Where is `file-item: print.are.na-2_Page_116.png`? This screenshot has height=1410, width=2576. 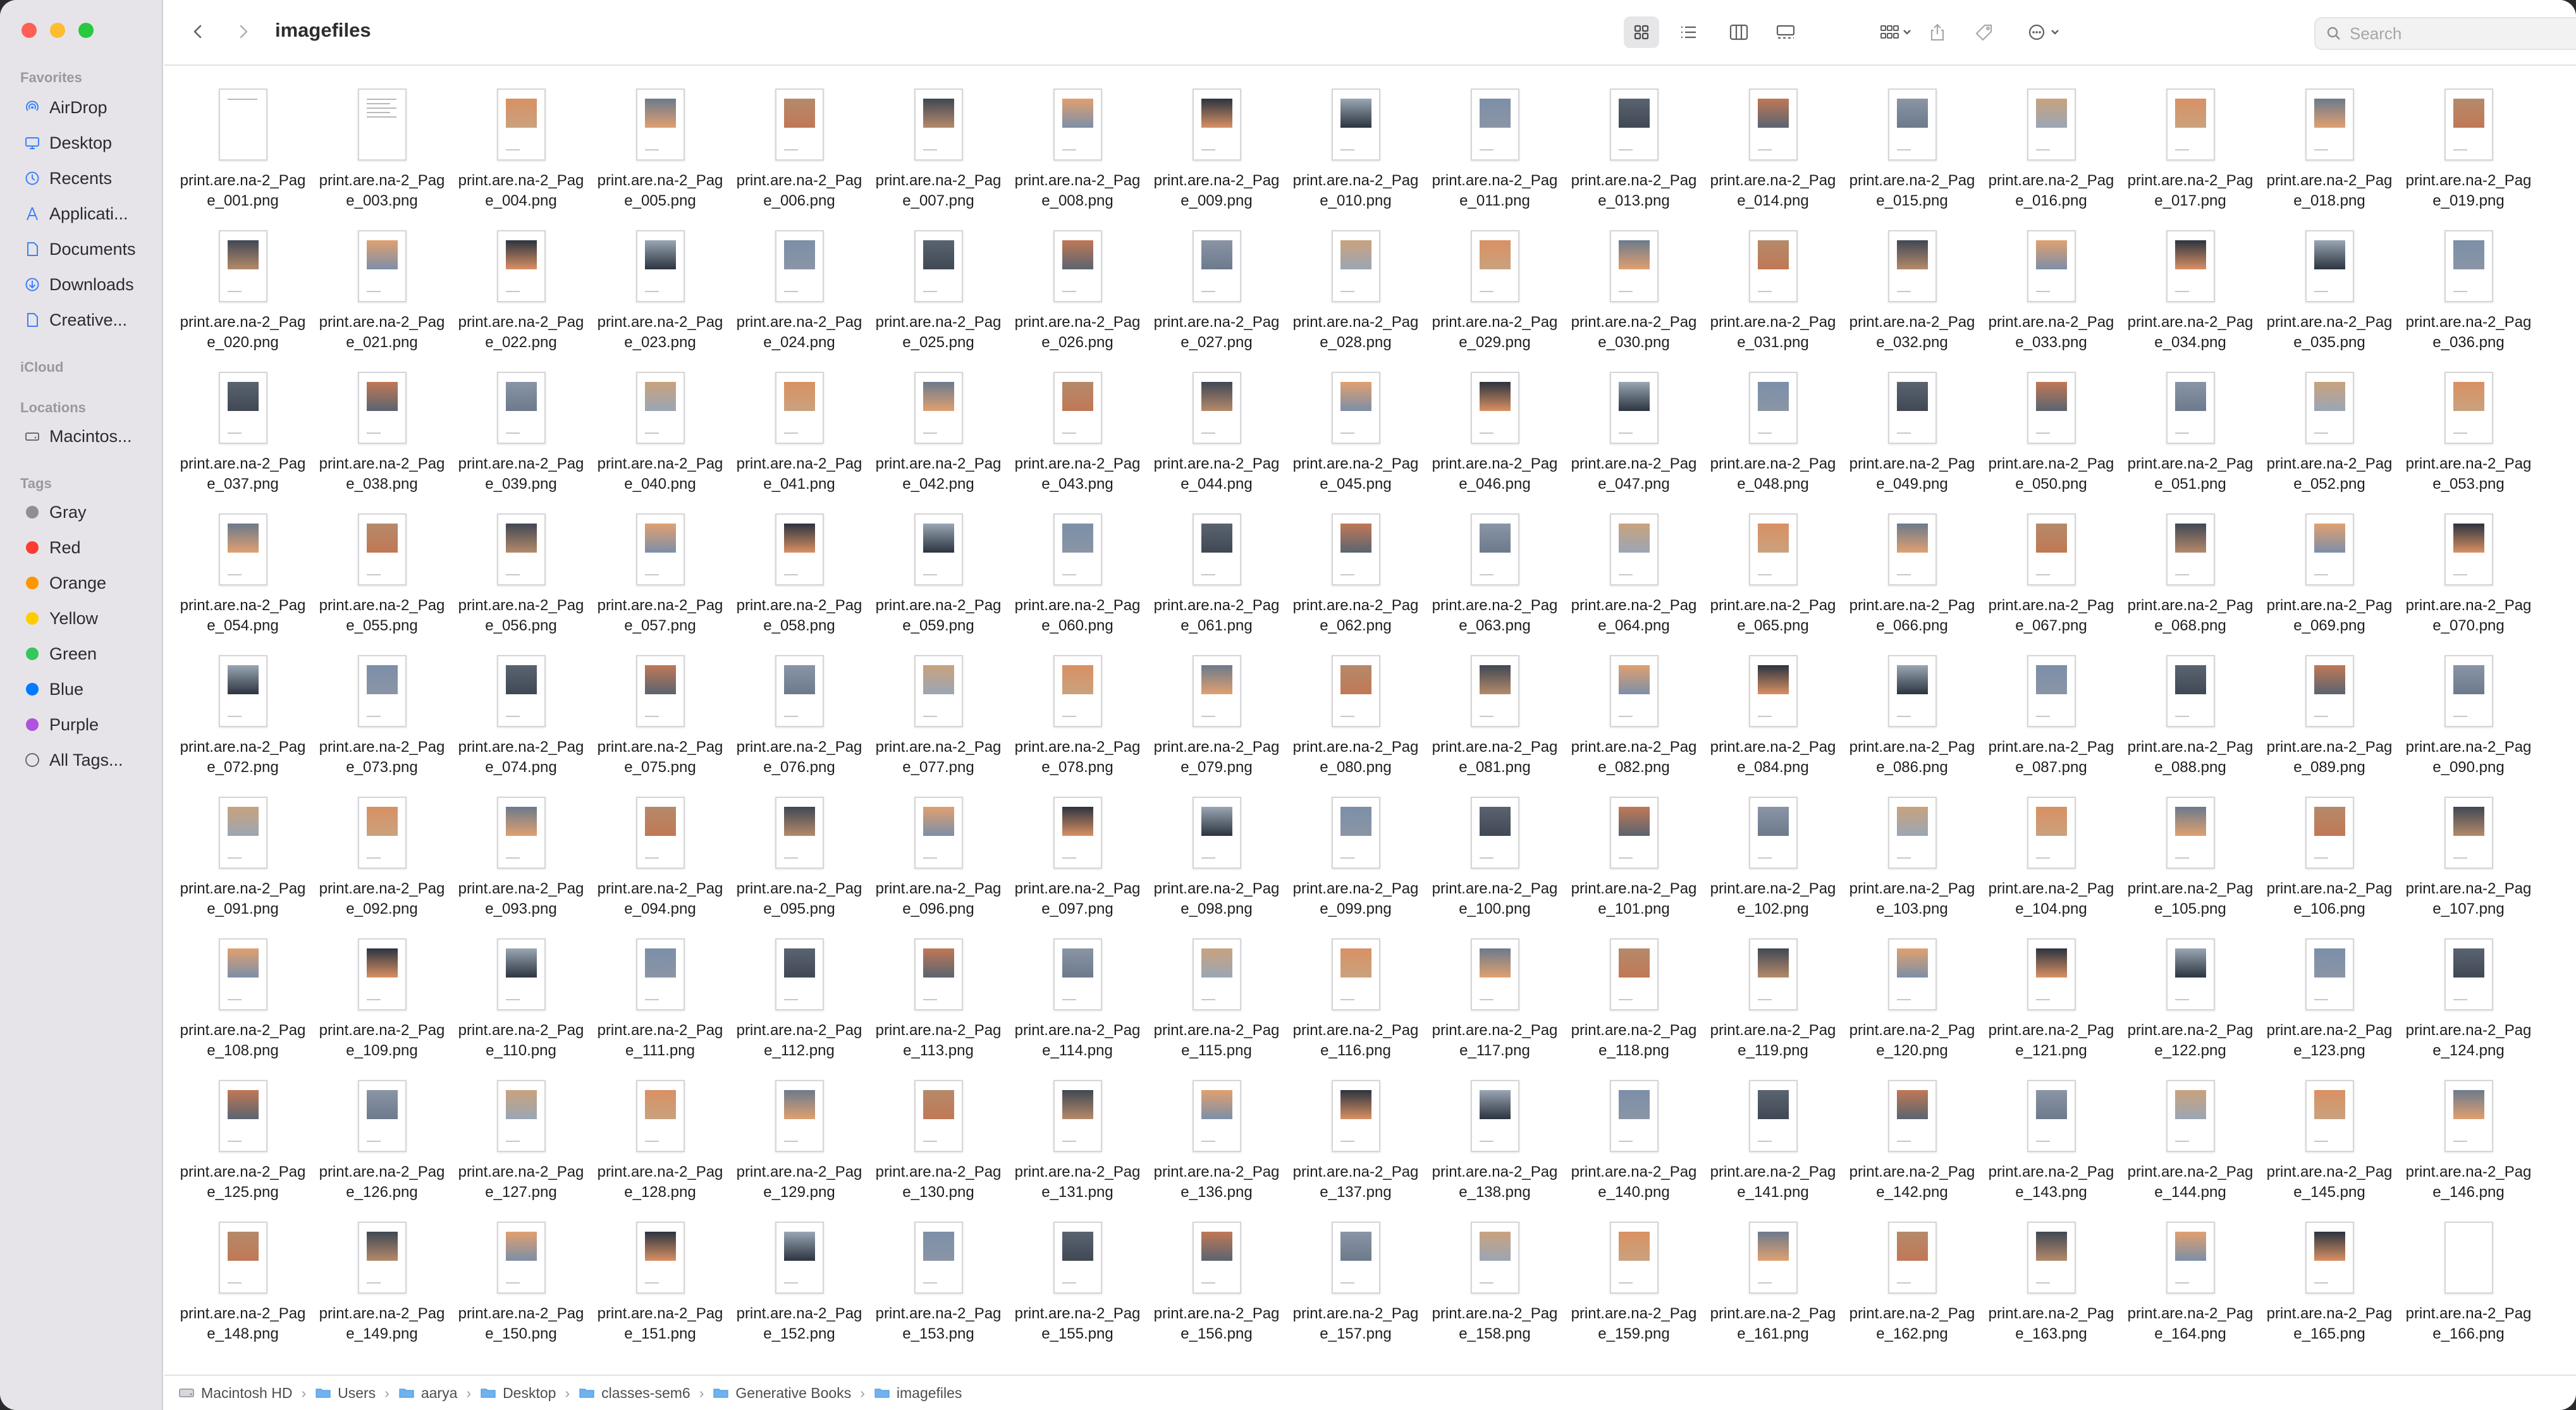
file-item: print.are.na-2_Page_116.png is located at coordinates (1355, 999).